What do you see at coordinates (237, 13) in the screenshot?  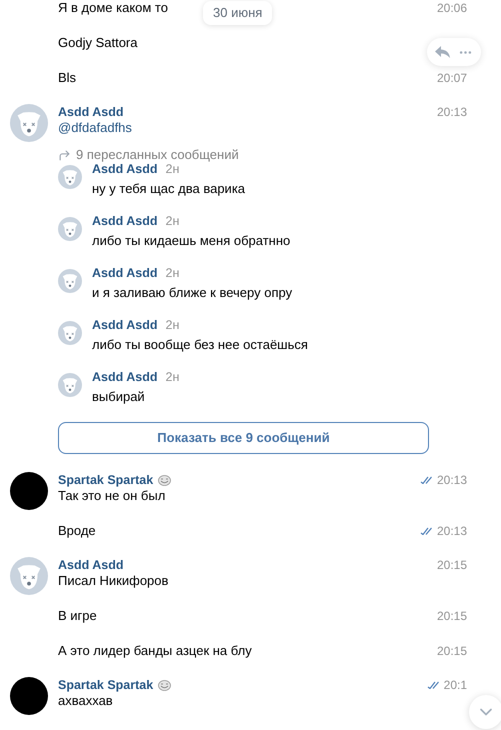 I see `date-badge: 30 июня` at bounding box center [237, 13].